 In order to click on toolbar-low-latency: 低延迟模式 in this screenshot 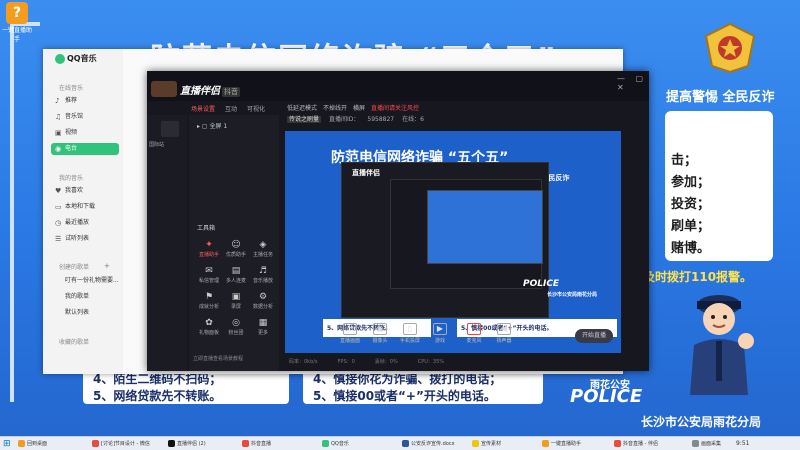, I will do `click(302, 108)`.